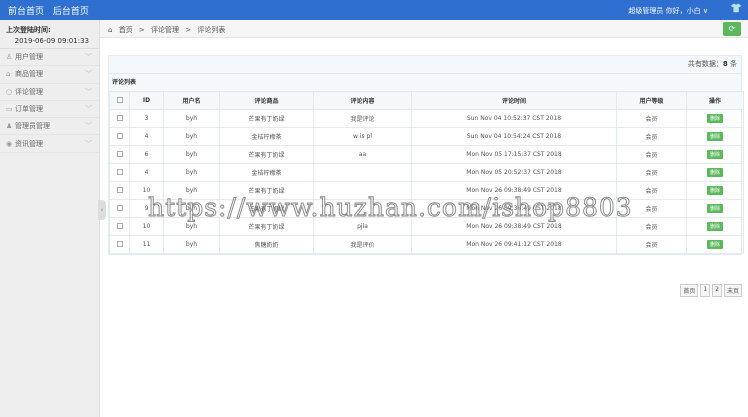  Describe the element at coordinates (146, 100) in the screenshot. I see `column-header: ID` at that location.